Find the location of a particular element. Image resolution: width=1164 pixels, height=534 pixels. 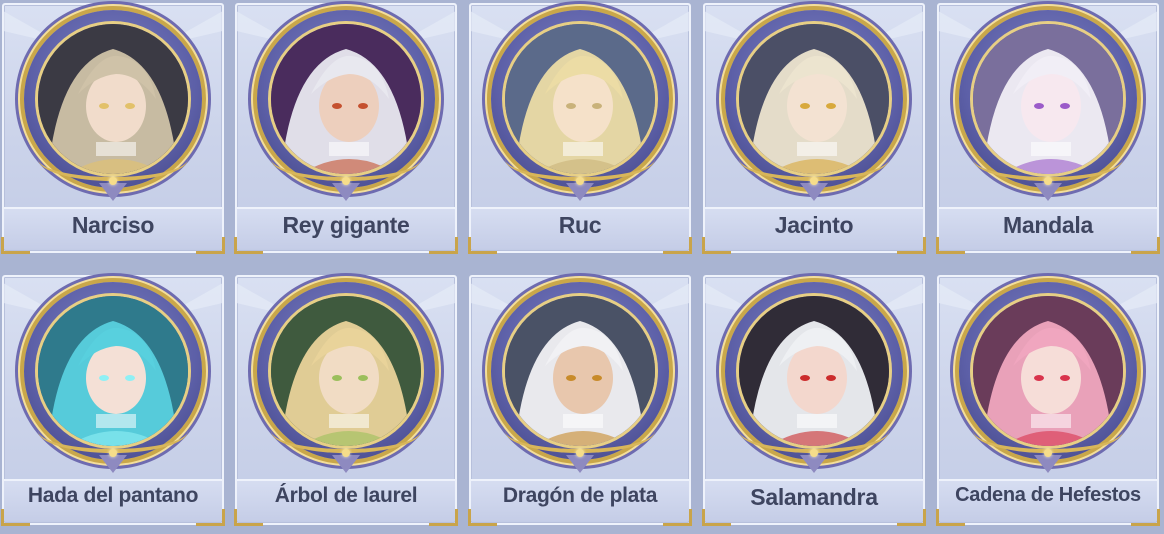

character-name: Hada del pantano is located at coordinates (113, 495).